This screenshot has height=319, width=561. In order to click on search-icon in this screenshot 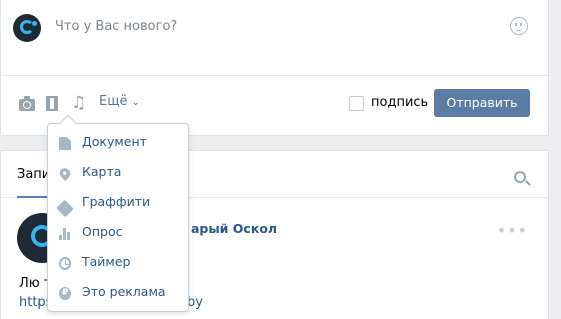, I will do `click(520, 177)`.